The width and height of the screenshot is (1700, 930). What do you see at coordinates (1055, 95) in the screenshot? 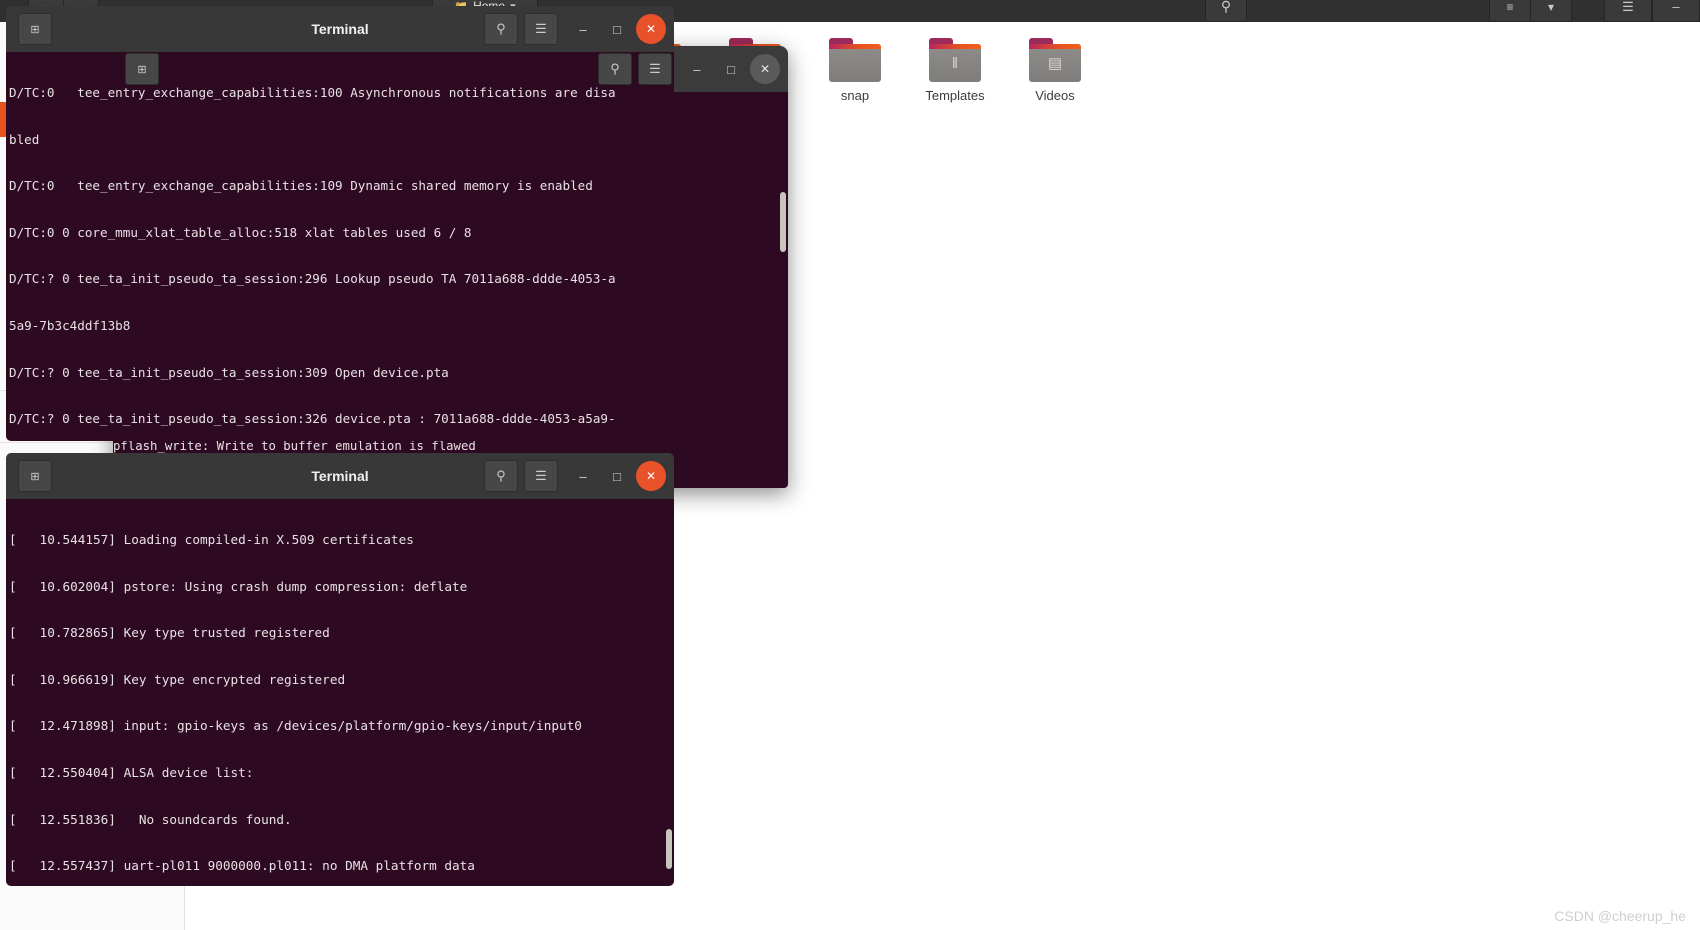
I see `file-label: Videos` at bounding box center [1055, 95].